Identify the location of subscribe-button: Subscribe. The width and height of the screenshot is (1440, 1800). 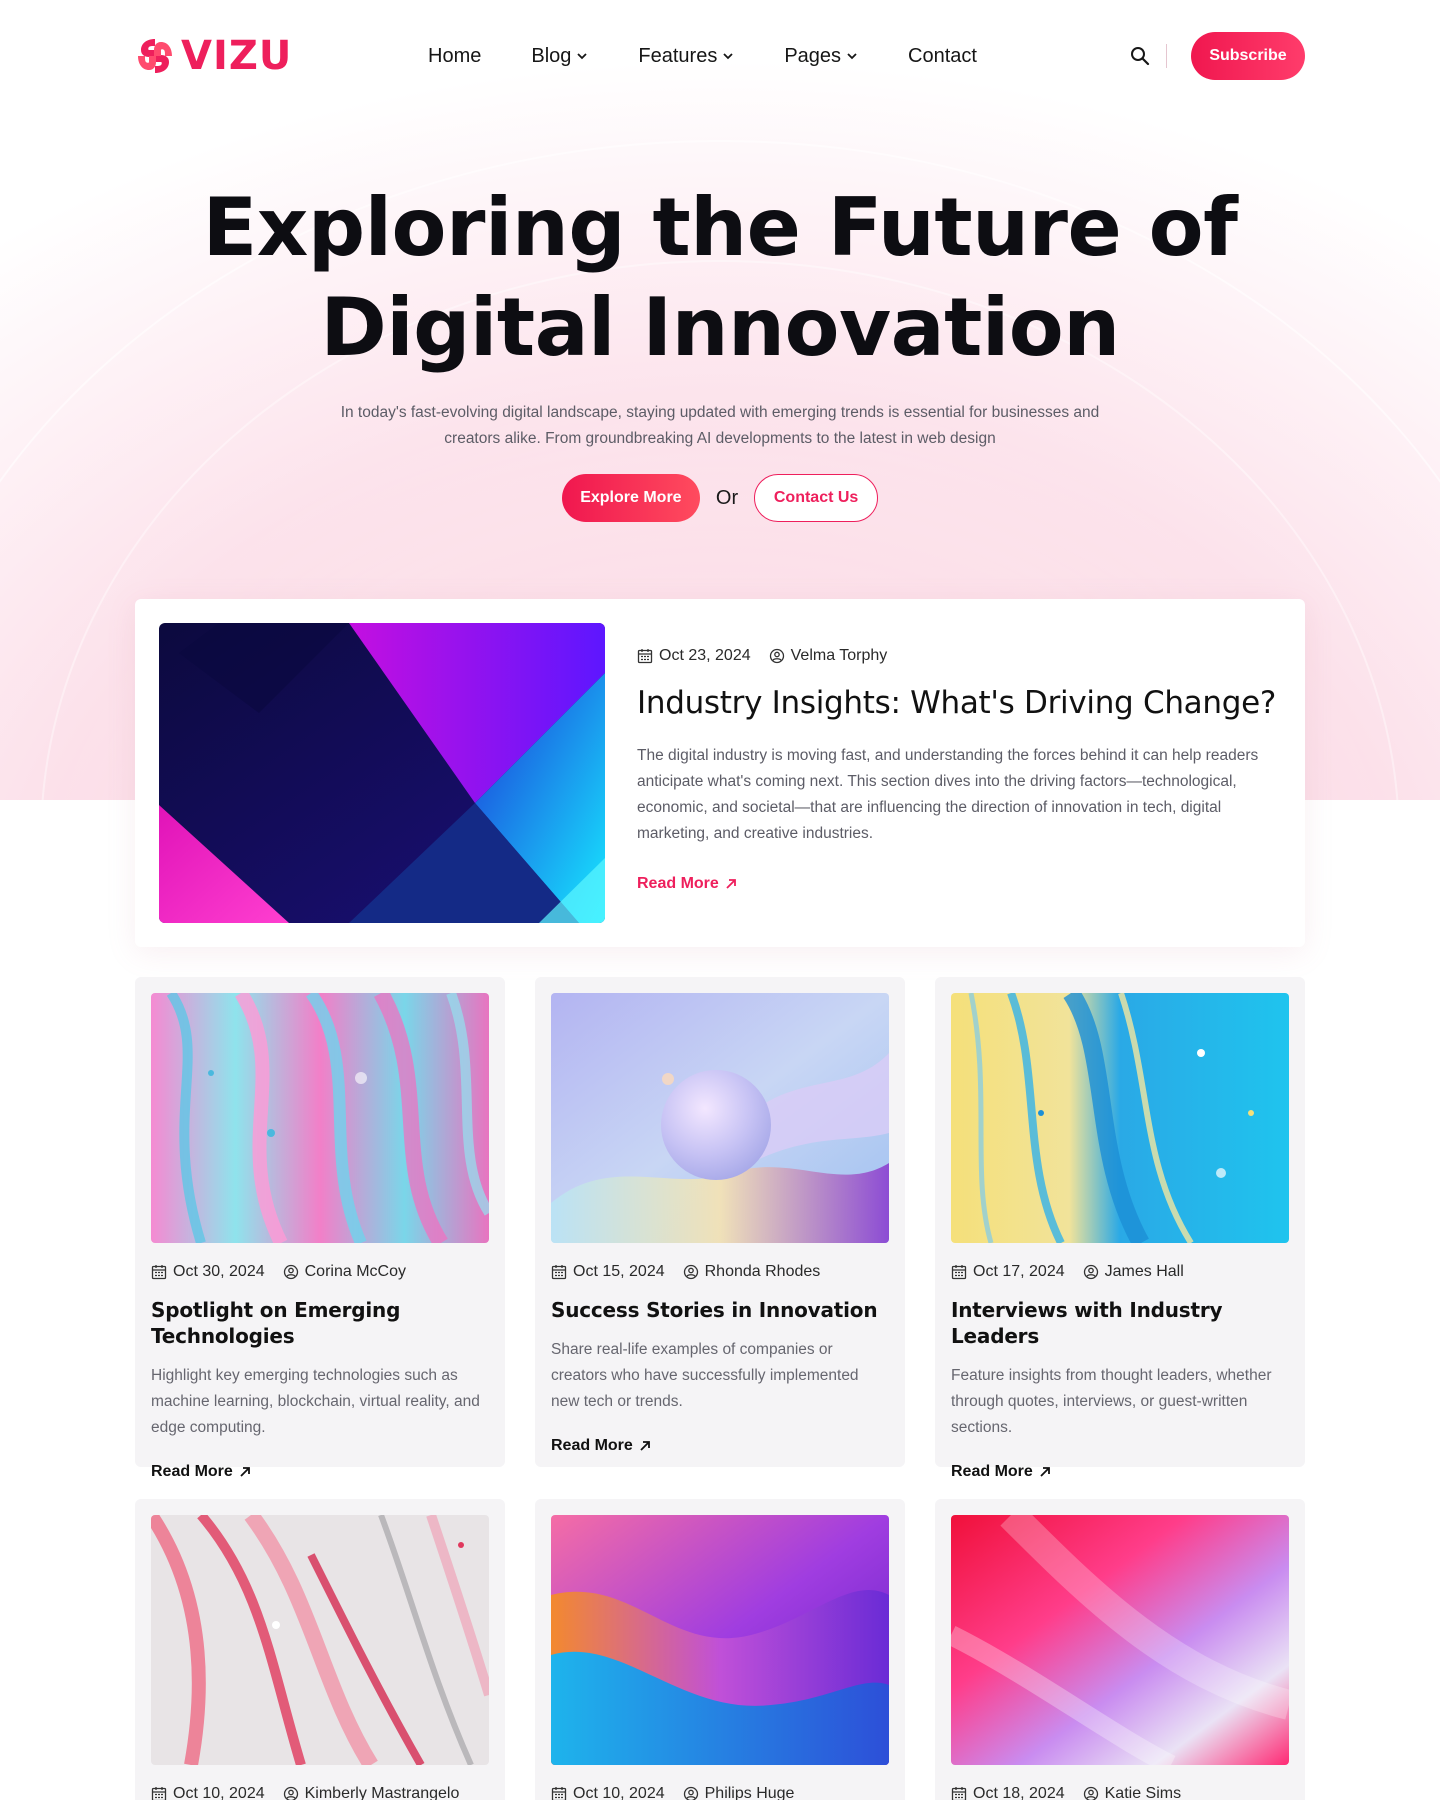
(1248, 56).